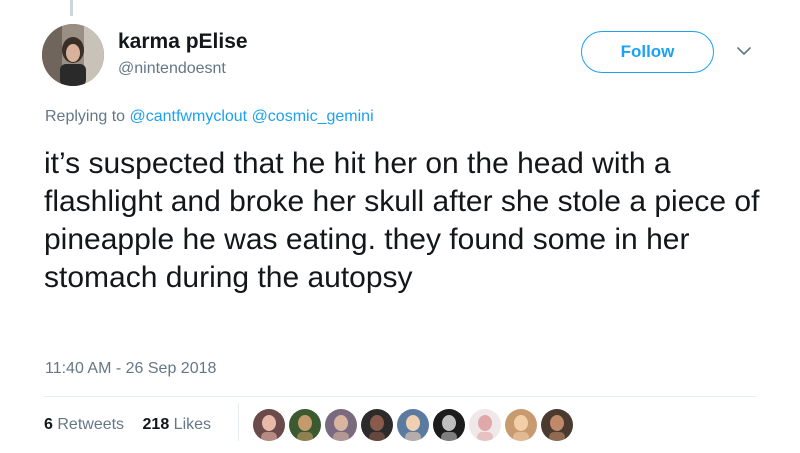 This screenshot has height=453, width=800. What do you see at coordinates (400, 396) in the screenshot?
I see `stats-divider` at bounding box center [400, 396].